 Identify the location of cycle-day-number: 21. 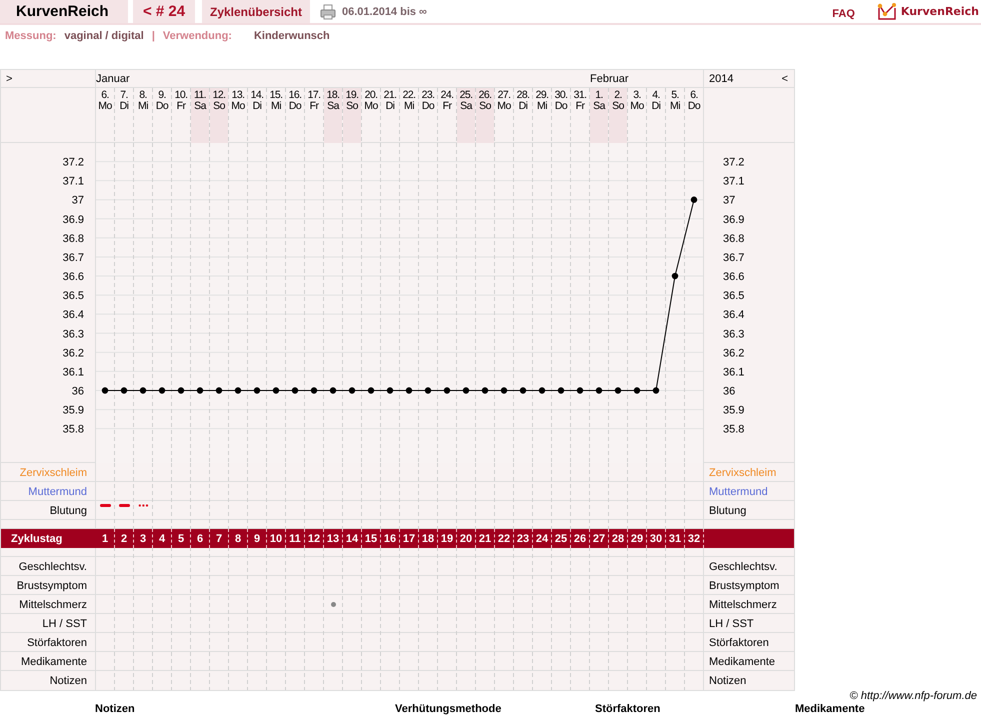
(485, 538).